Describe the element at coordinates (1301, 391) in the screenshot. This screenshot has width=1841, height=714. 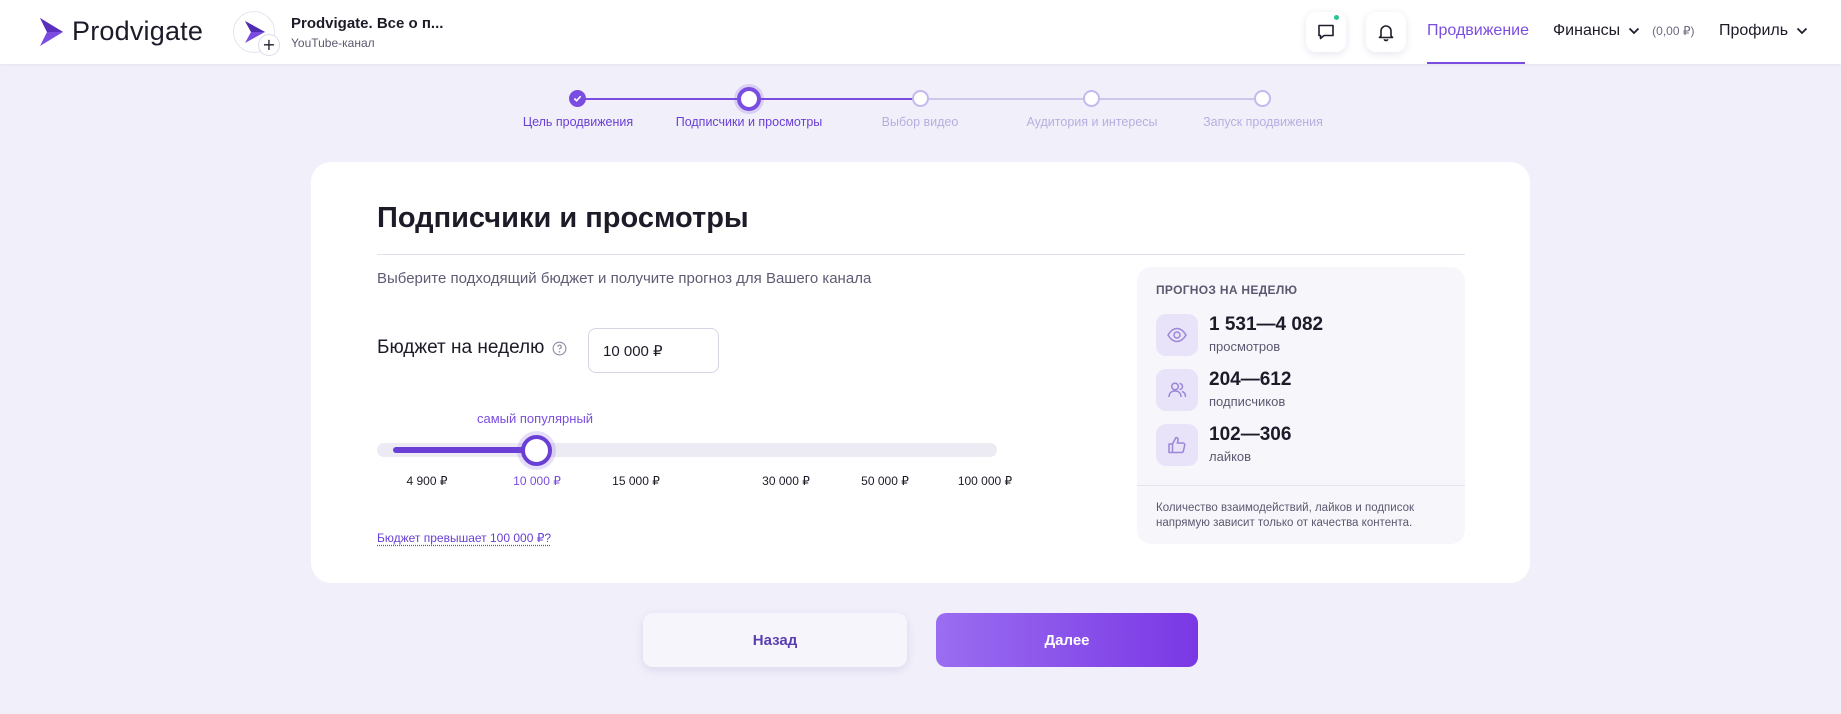
I see `forecast-subscribers: 204—612 подписчиков` at that location.